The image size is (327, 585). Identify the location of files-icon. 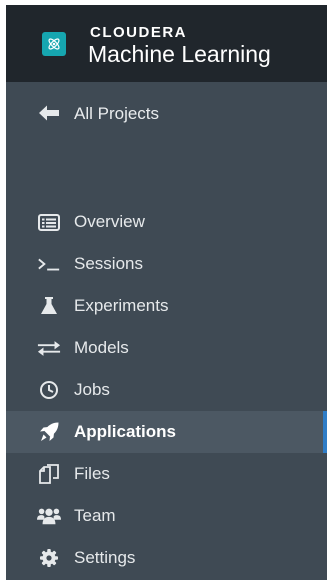
(49, 474).